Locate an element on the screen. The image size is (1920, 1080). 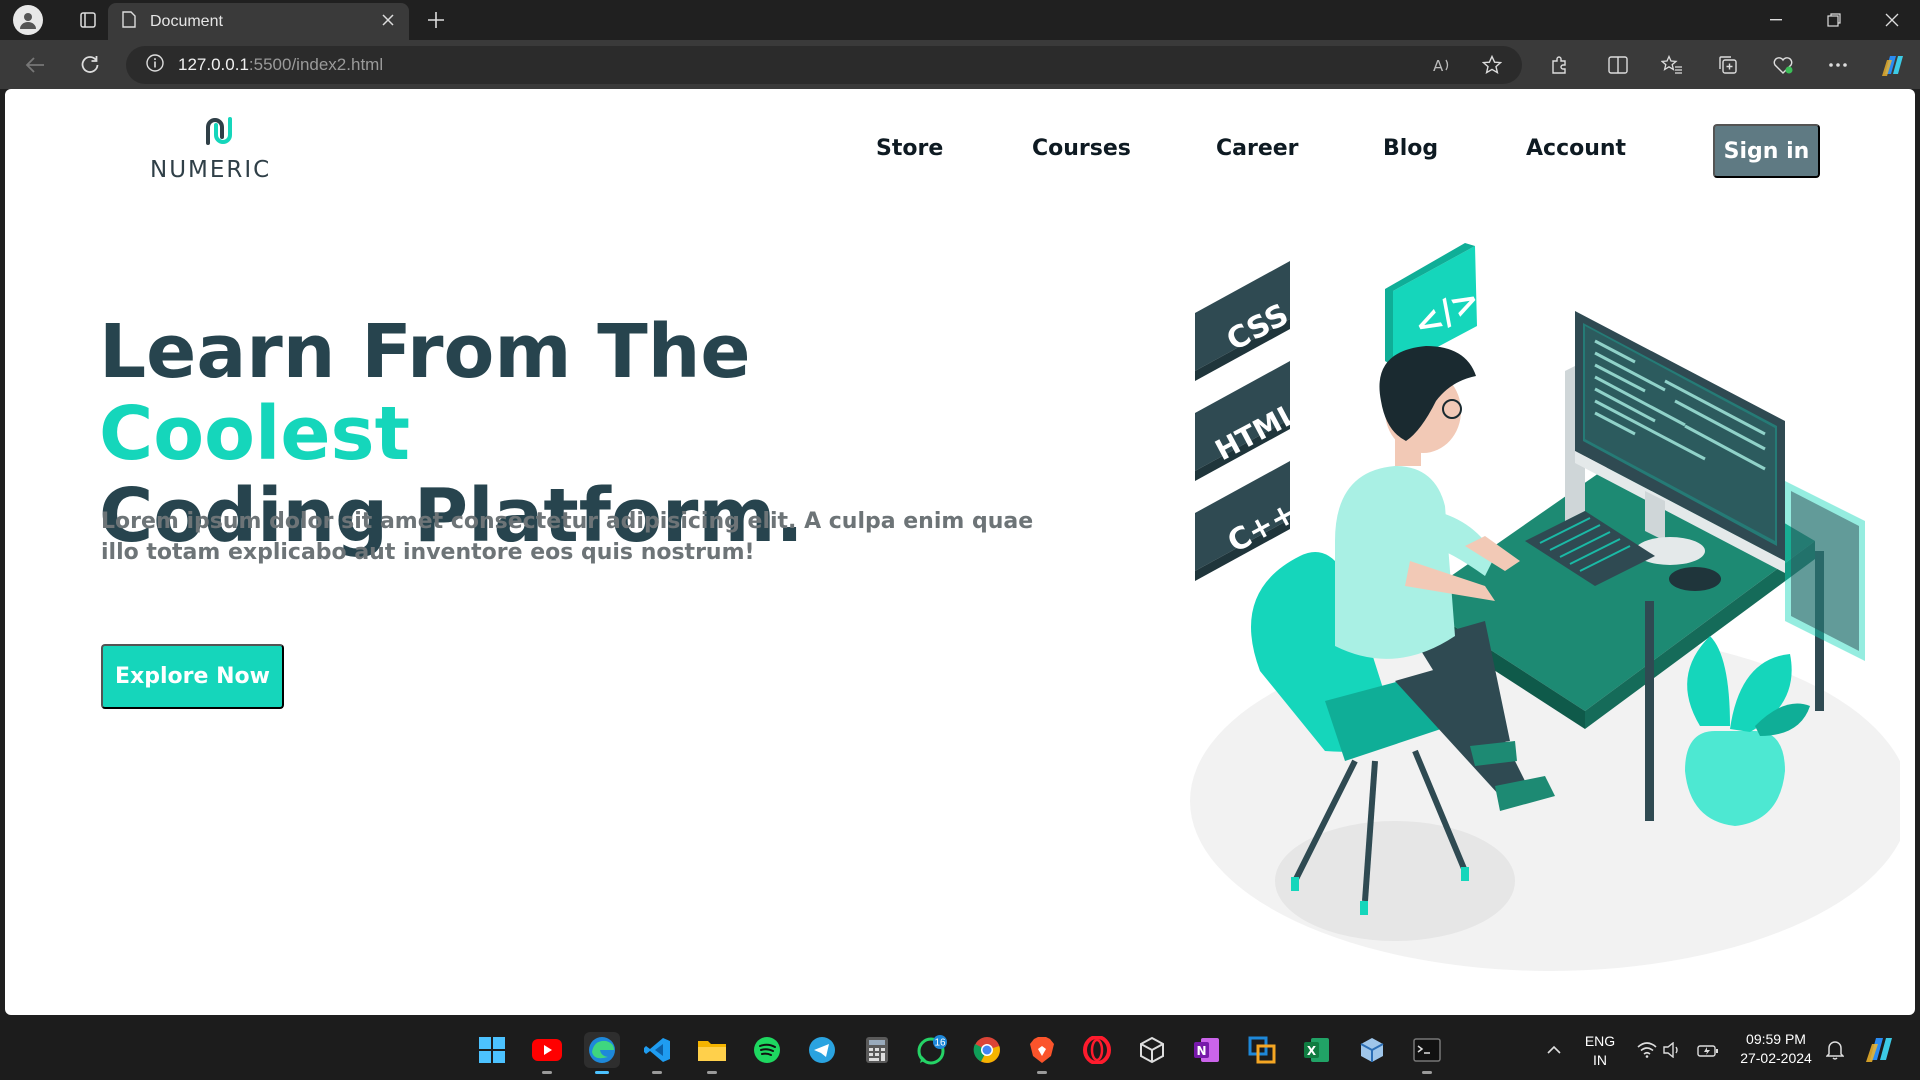
wifi-icon is located at coordinates (1647, 1050).